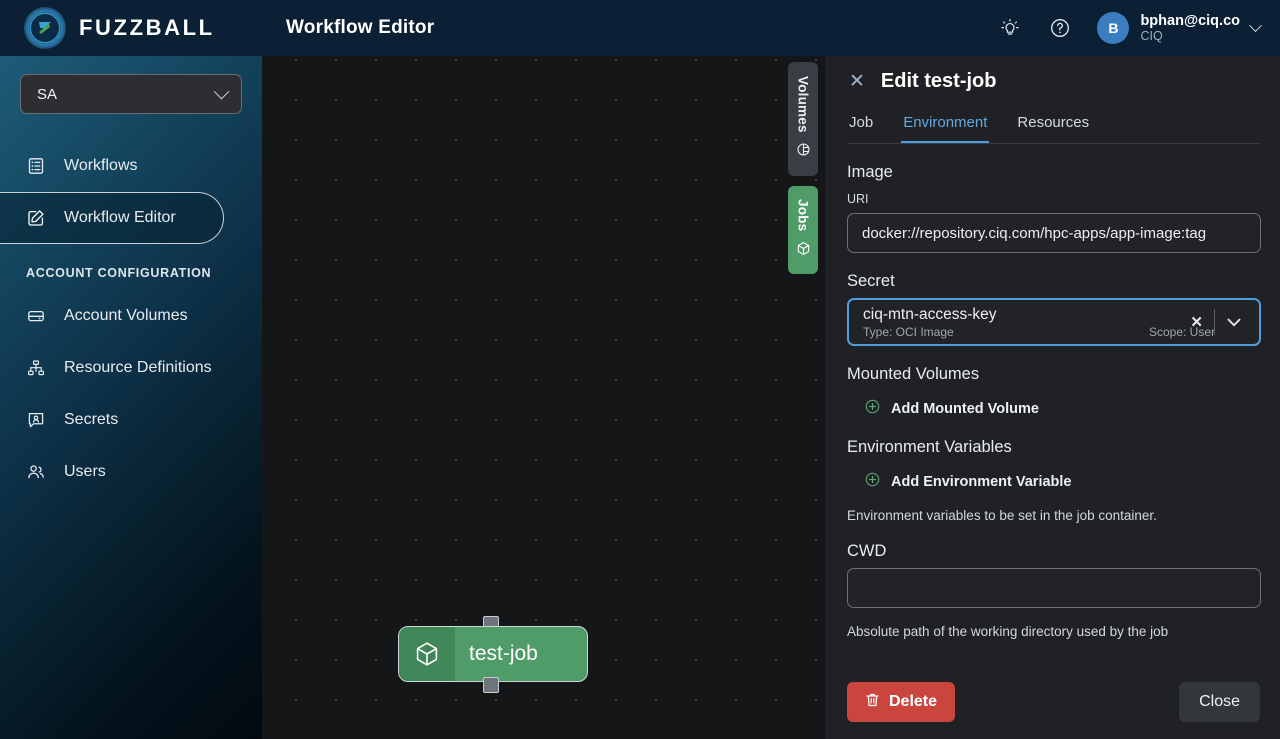 The image size is (1280, 739). Describe the element at coordinates (1113, 28) in the screenshot. I see `avatar: B` at that location.